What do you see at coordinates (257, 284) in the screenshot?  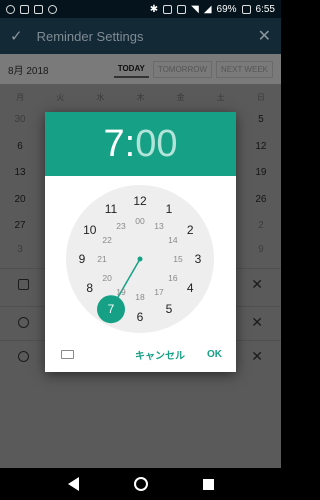 I see `clear-date-icon: ✕` at bounding box center [257, 284].